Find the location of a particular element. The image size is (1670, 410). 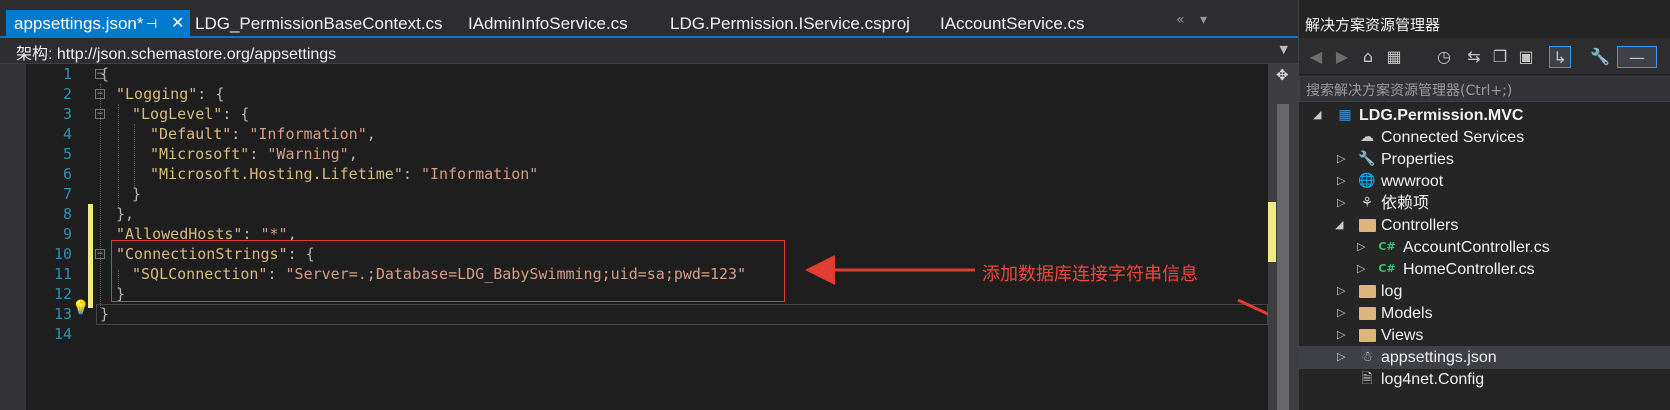

panel-title: 解决方案资源管理器 is located at coordinates (1373, 25).